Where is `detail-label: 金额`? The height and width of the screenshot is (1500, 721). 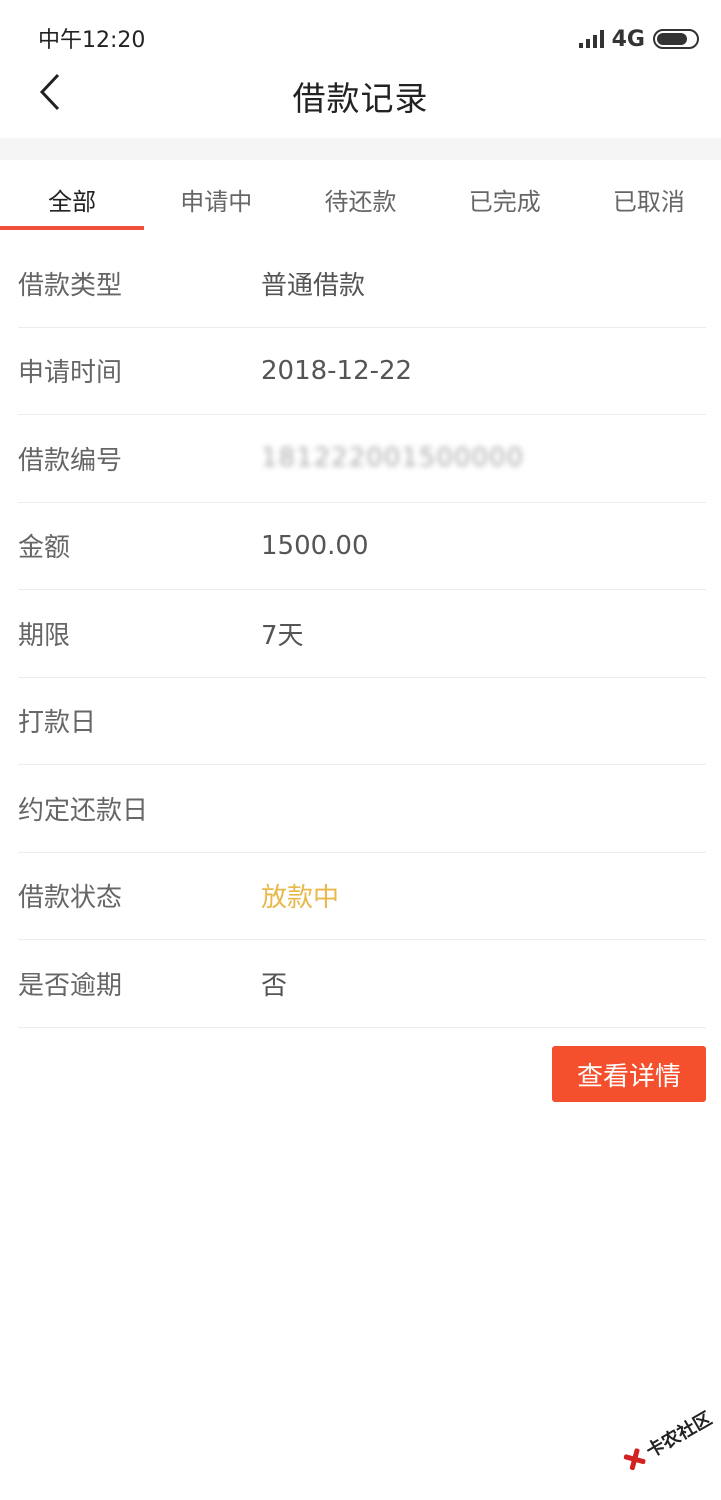
detail-label: 金额 is located at coordinates (44, 548).